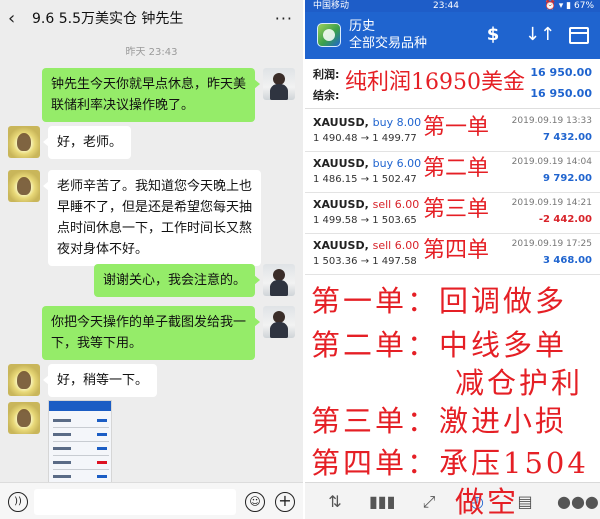 This screenshot has width=600, height=519. I want to click on more-options-icon: ···, so click(284, 19).